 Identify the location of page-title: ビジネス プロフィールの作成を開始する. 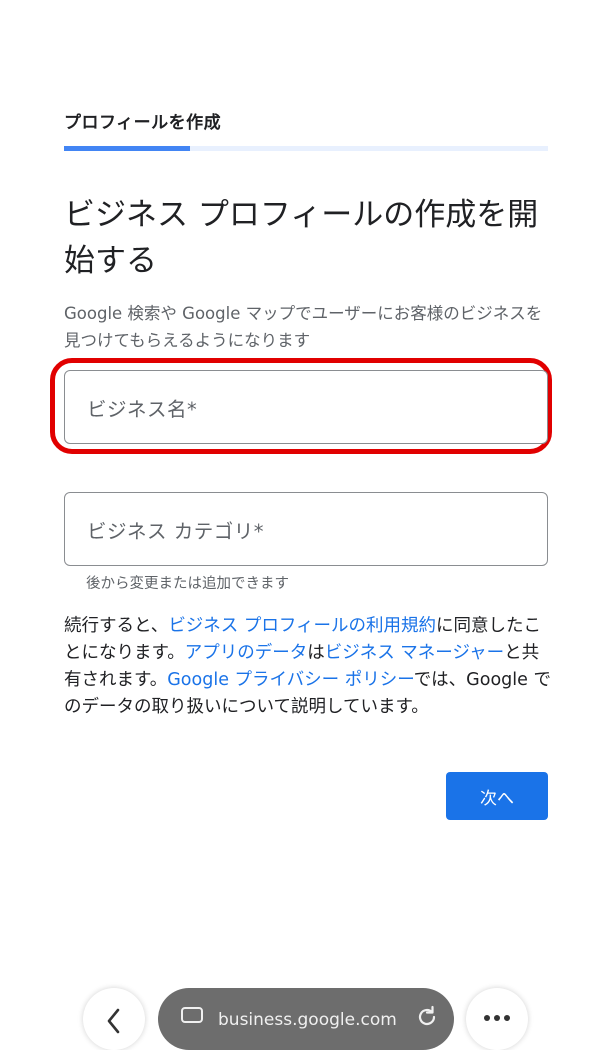
(301, 238).